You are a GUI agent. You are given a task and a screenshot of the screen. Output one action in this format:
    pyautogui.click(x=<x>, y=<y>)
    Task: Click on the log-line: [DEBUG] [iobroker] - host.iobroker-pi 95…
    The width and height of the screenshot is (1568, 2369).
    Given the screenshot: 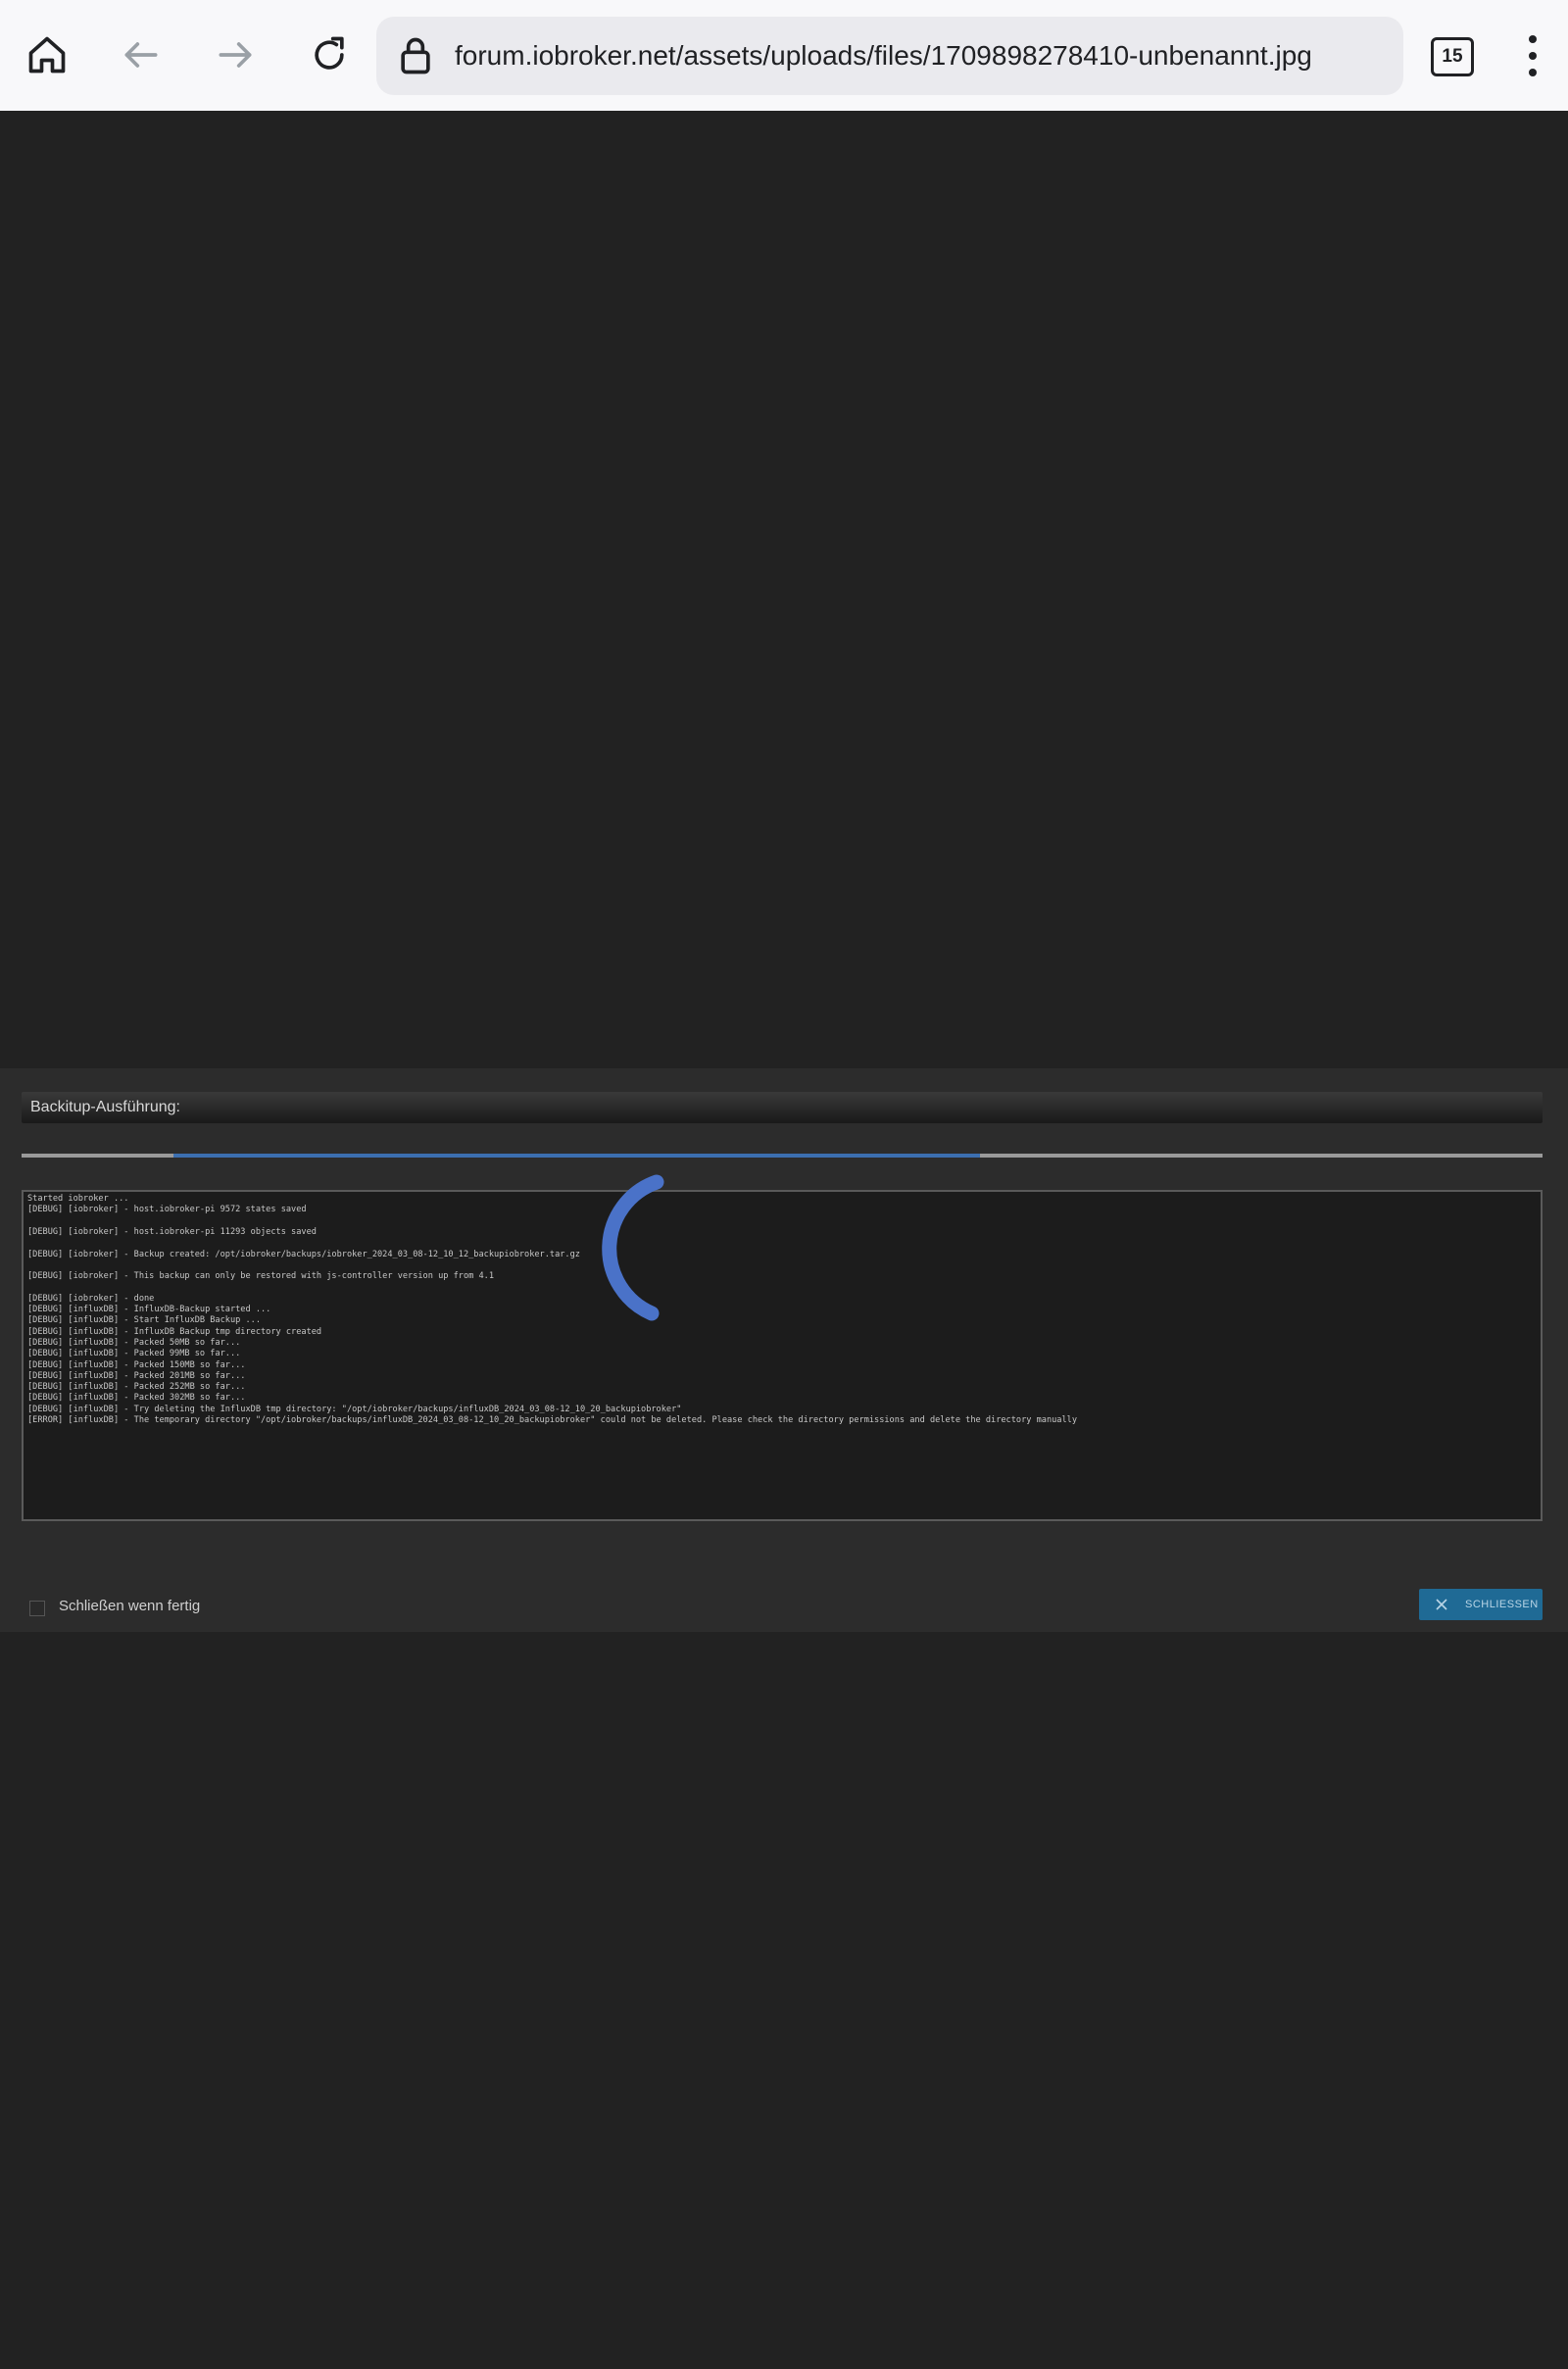 What is the action you would take?
    pyautogui.click(x=167, y=1210)
    